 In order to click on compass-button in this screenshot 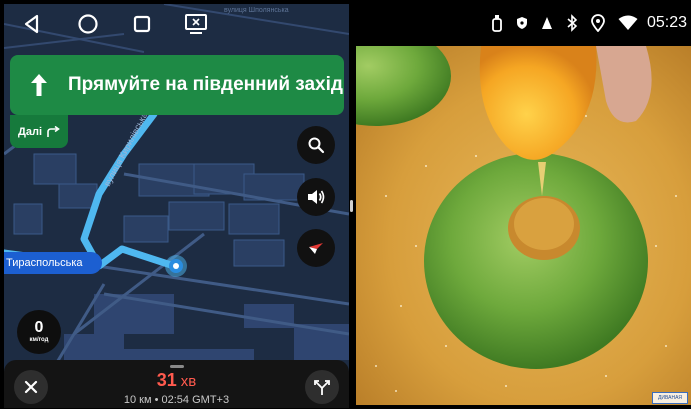, I will do `click(316, 248)`.